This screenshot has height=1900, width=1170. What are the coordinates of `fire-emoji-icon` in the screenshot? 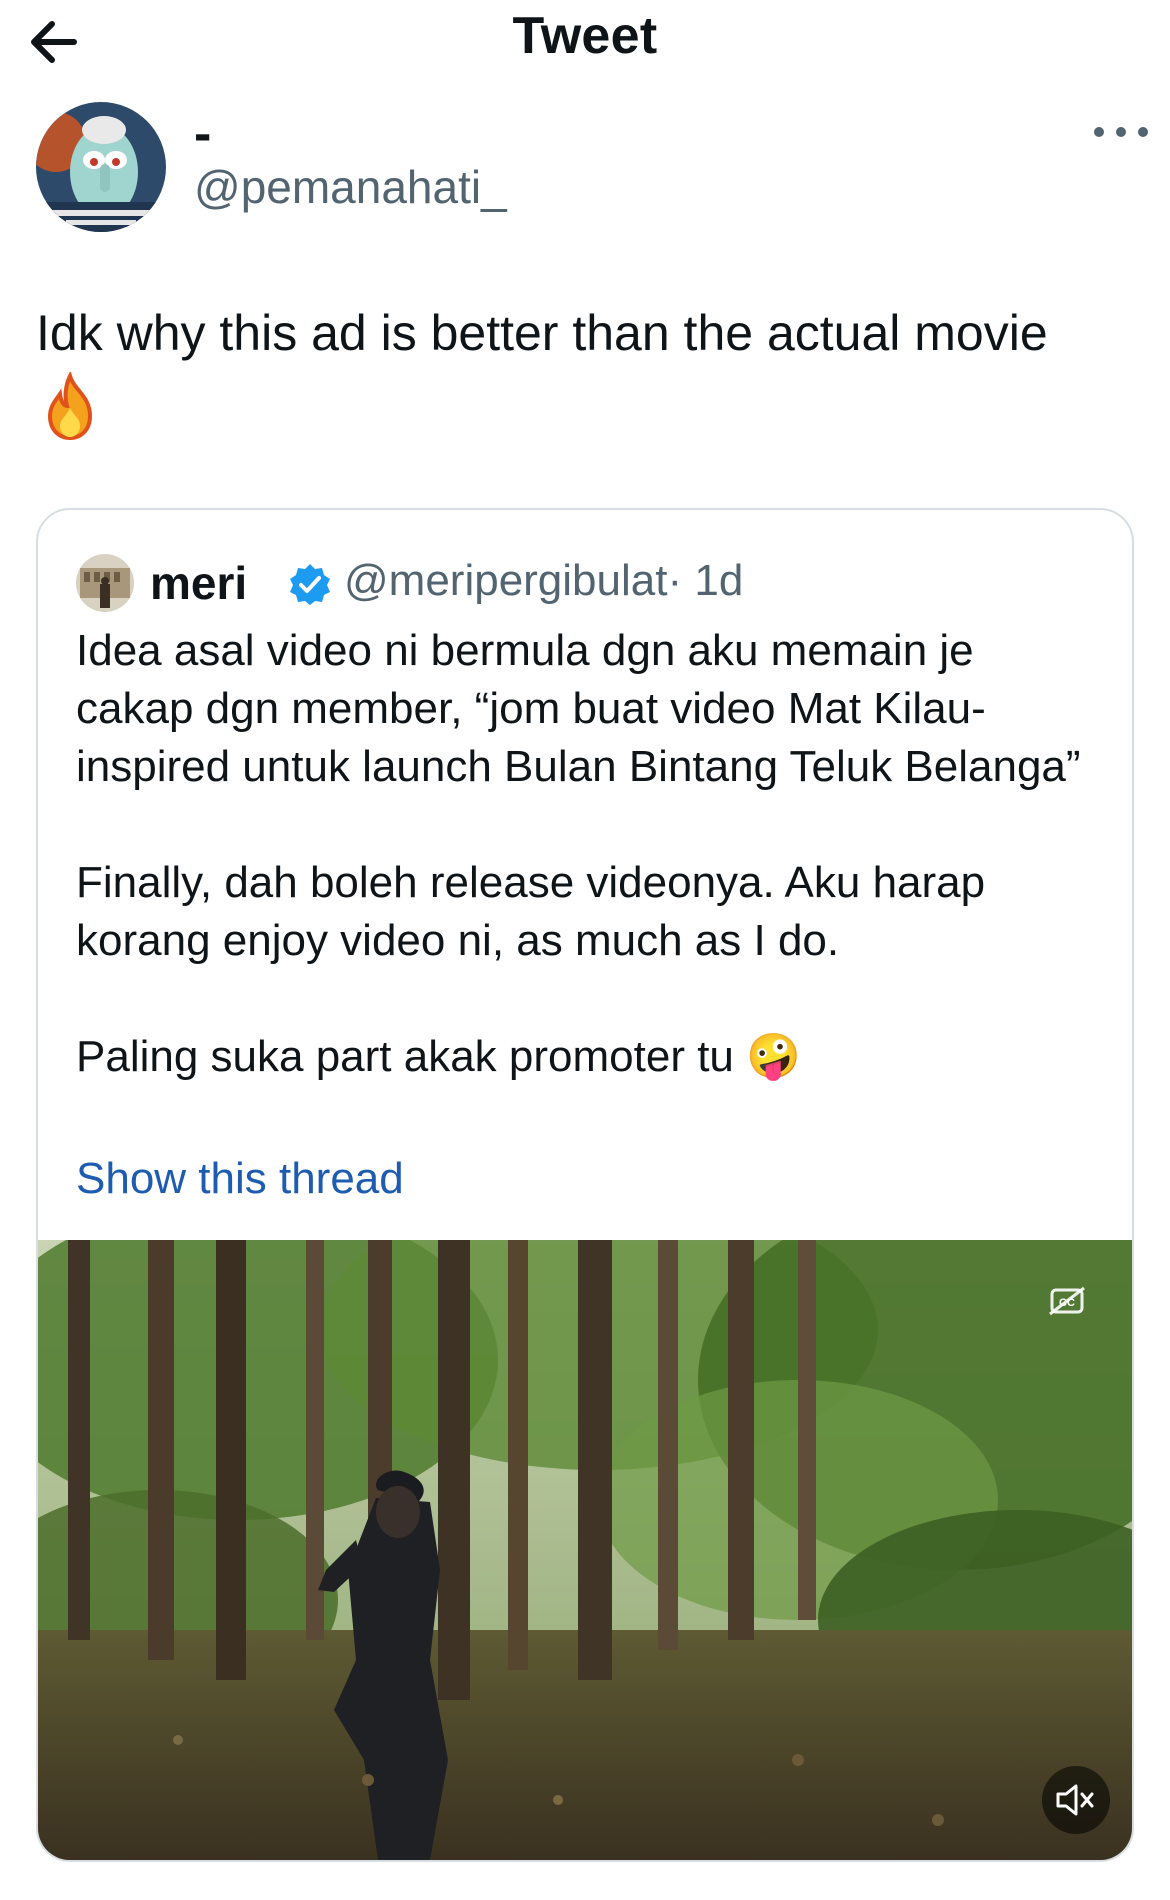 It's located at (70, 406).